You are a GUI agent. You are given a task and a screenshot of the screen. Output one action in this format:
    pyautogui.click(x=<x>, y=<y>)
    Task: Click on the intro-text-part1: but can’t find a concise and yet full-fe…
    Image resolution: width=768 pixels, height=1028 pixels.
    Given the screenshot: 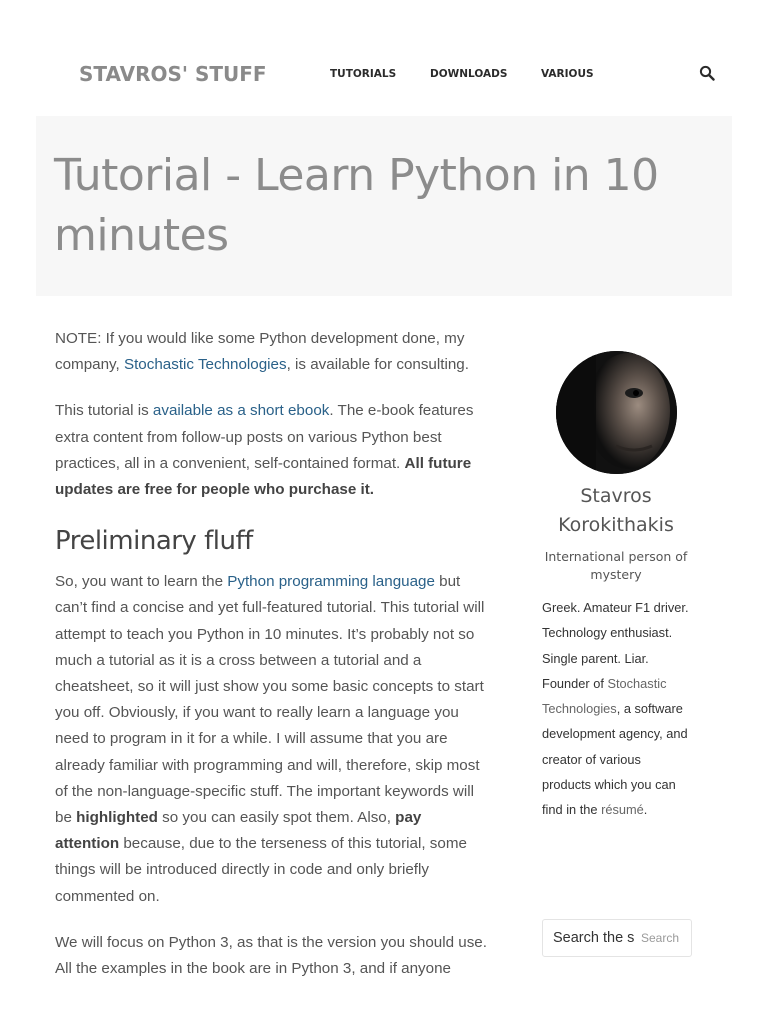 What is the action you would take?
    pyautogui.click(x=270, y=700)
    